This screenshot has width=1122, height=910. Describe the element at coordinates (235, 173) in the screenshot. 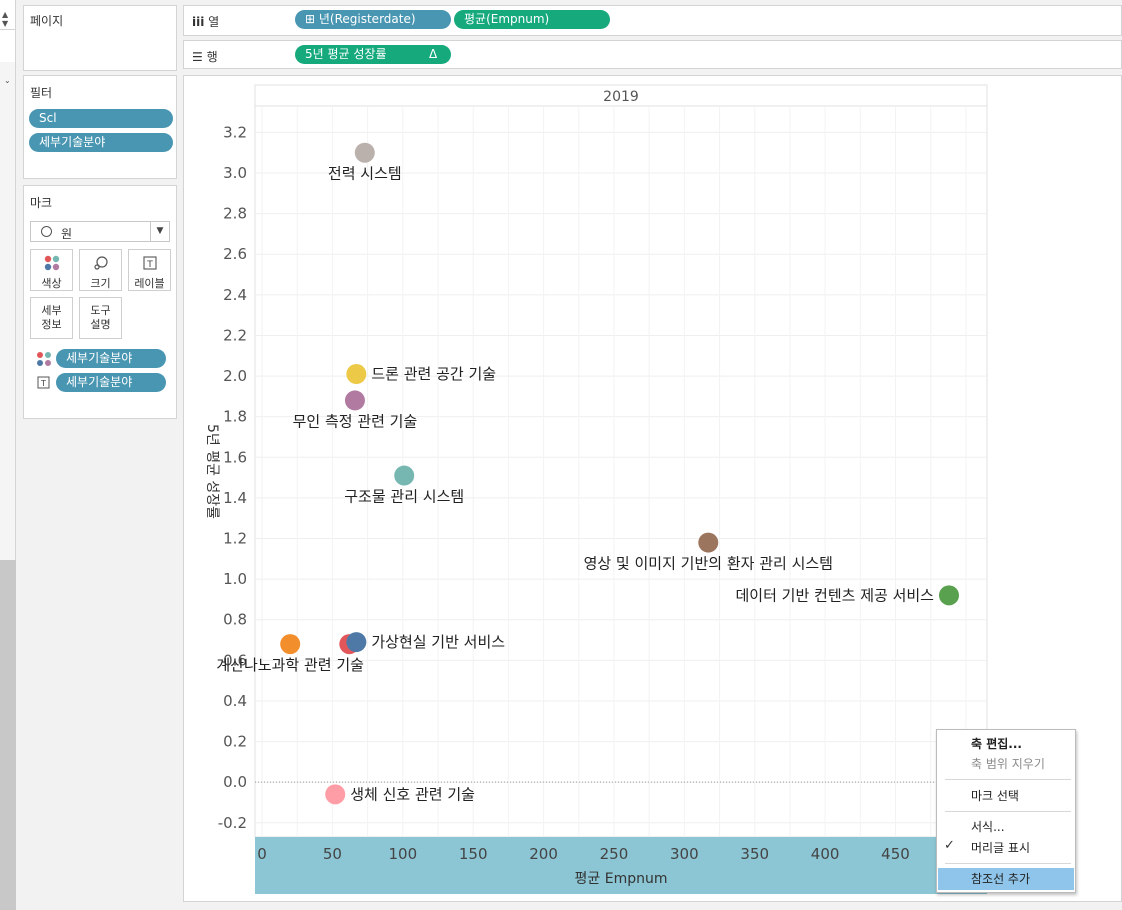

I see `y-tick-label: 3.0` at that location.